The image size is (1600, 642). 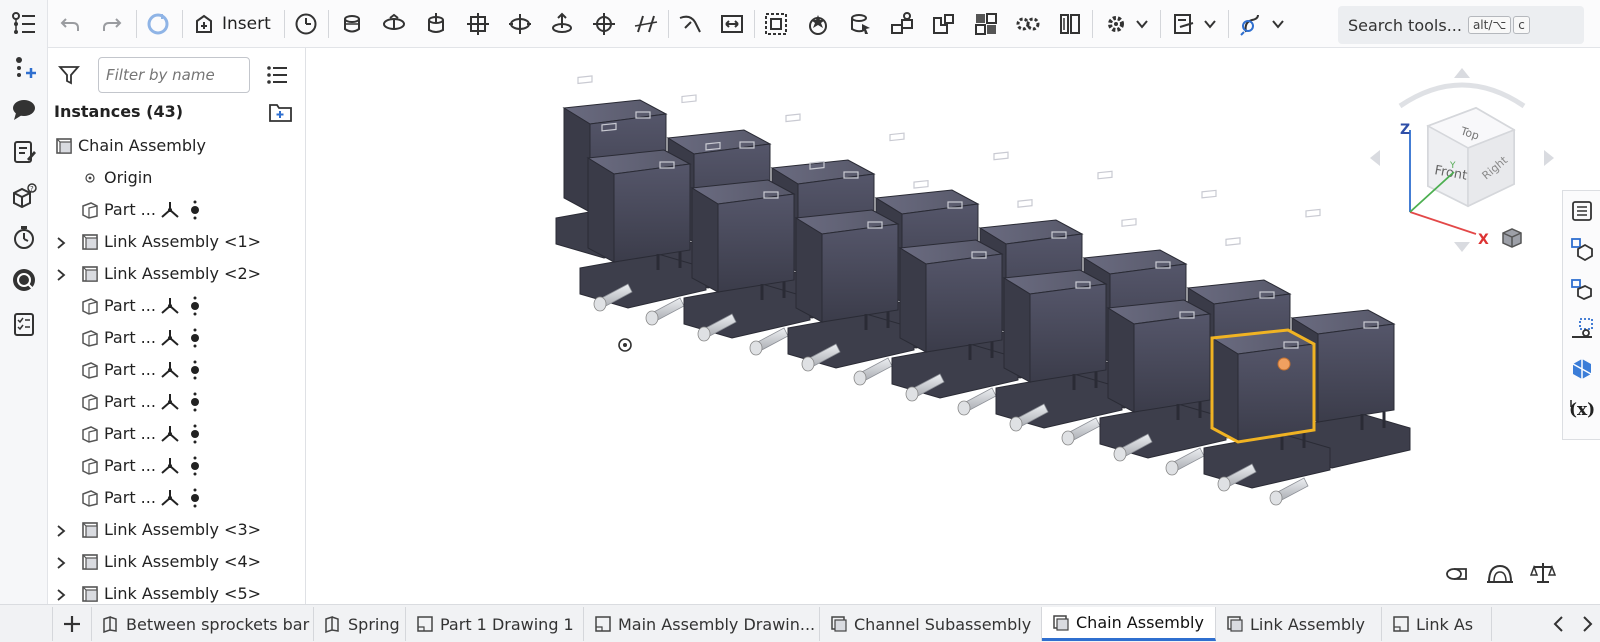 I want to click on rendering-mode-icon, so click(x=1500, y=574).